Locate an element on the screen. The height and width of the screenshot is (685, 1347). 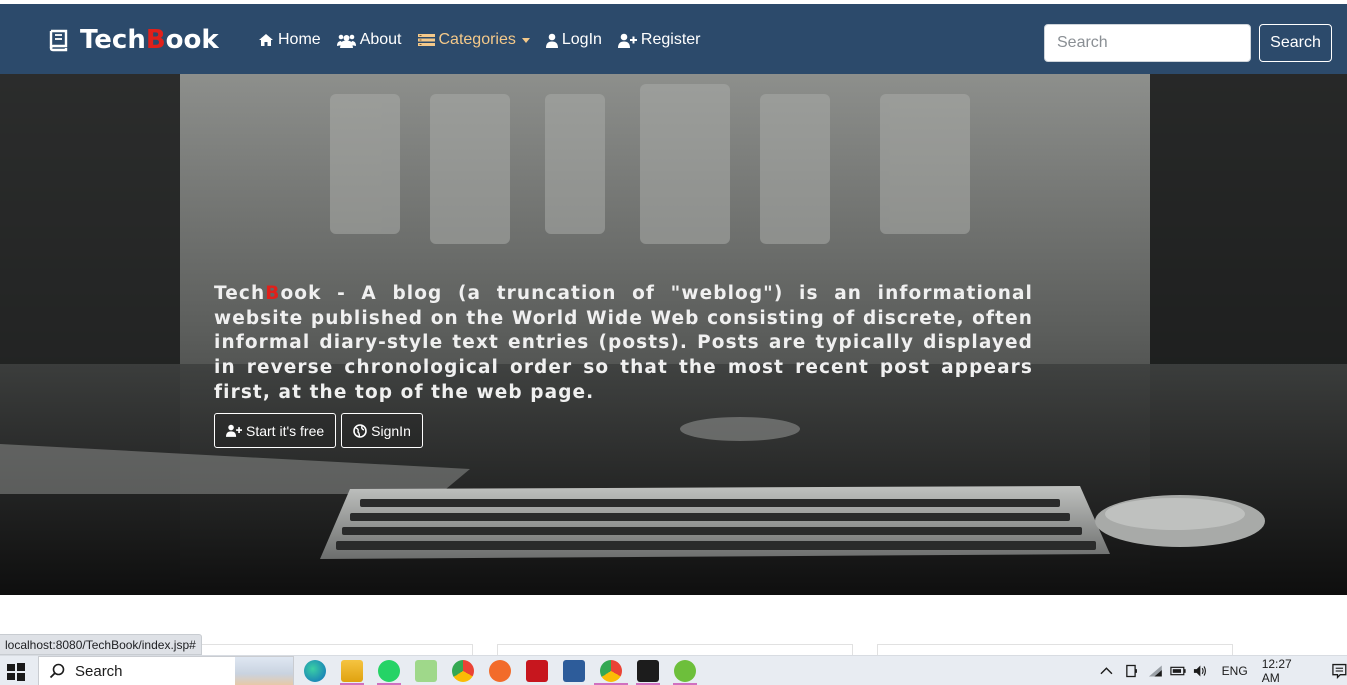
chrome-icon is located at coordinates (463, 671).